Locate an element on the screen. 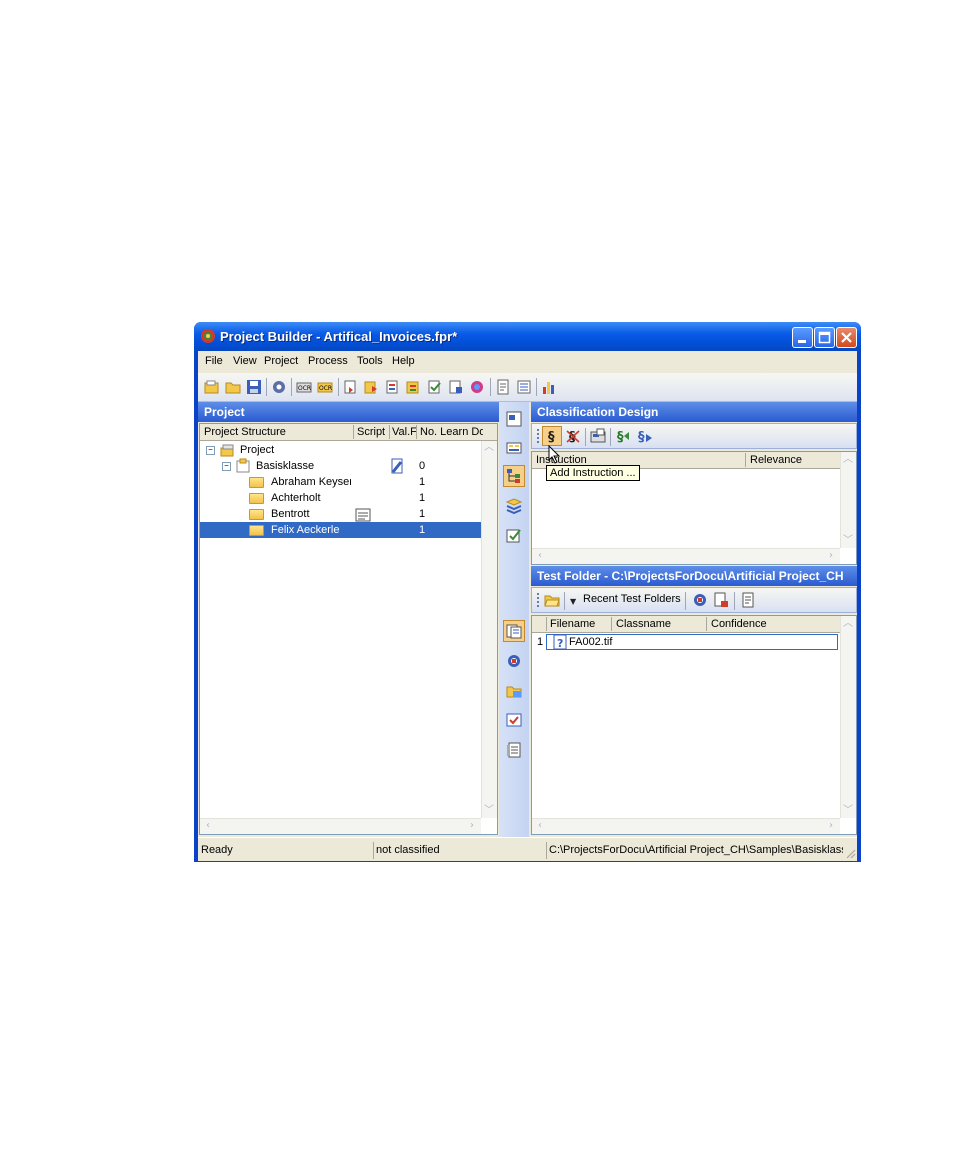 This screenshot has height=1164, width=954. test-folder-view-button-active is located at coordinates (514, 631).